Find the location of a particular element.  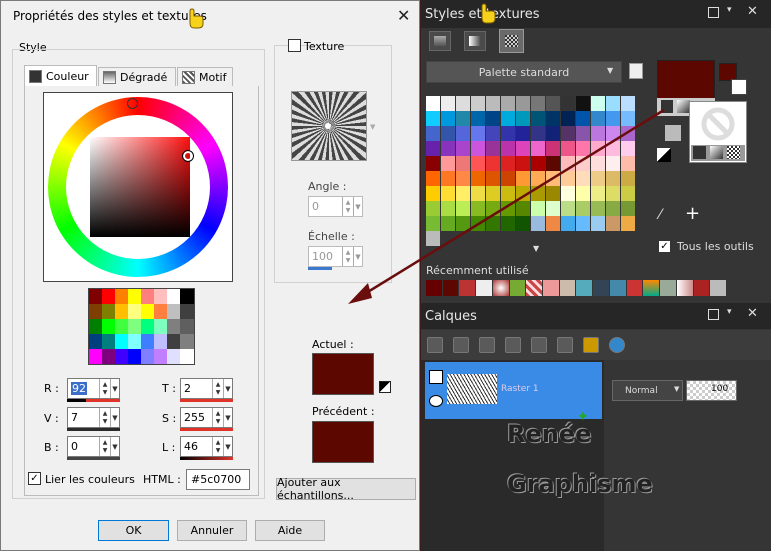

tous-outils-checkbox: ✓ is located at coordinates (664, 246).